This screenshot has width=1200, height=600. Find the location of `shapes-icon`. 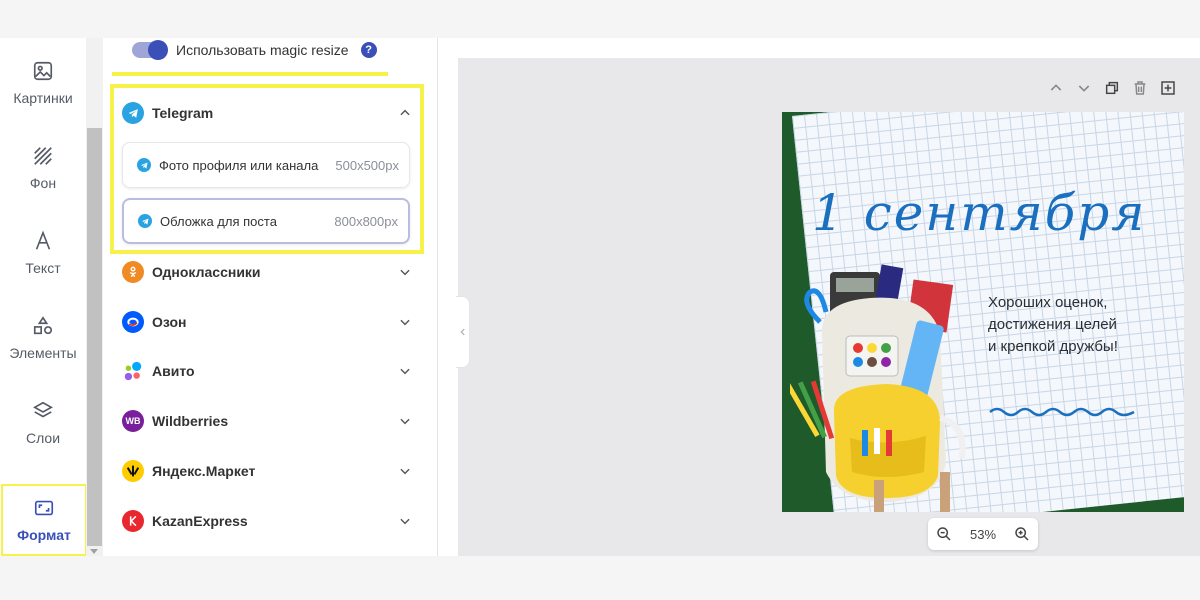

shapes-icon is located at coordinates (43, 325).